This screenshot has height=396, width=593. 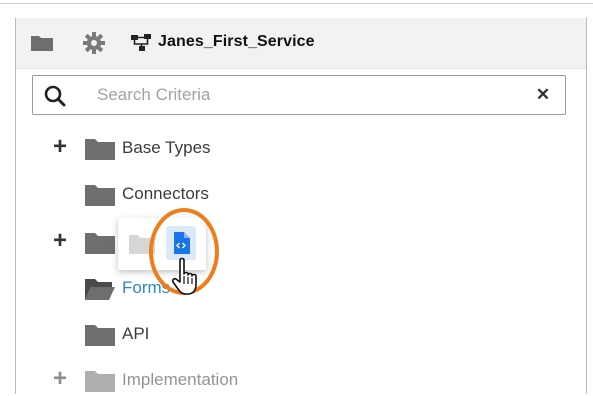 What do you see at coordinates (200, 335) in the screenshot?
I see `tree-item-api: API` at bounding box center [200, 335].